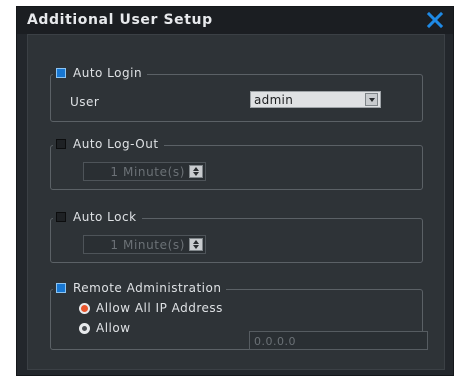 The height and width of the screenshot is (381, 464). What do you see at coordinates (61, 288) in the screenshot?
I see `remote-admin-checkbox` at bounding box center [61, 288].